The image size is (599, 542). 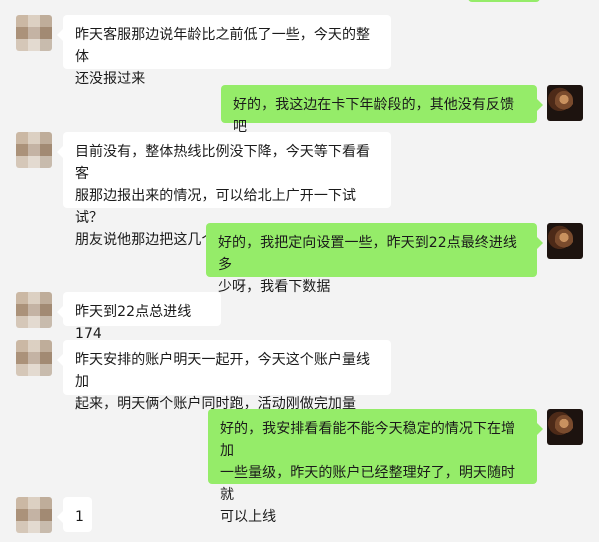 What do you see at coordinates (74, 514) in the screenshot?
I see `incoming-message-bubble: 1` at bounding box center [74, 514].